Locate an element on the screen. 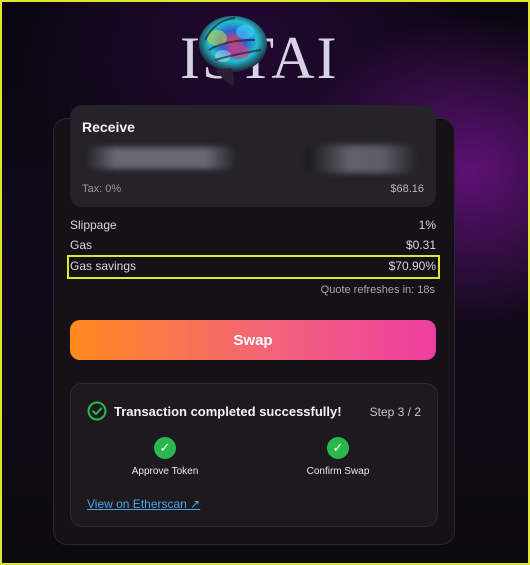  transaction-title: Transaction completed successfully! is located at coordinates (228, 411).